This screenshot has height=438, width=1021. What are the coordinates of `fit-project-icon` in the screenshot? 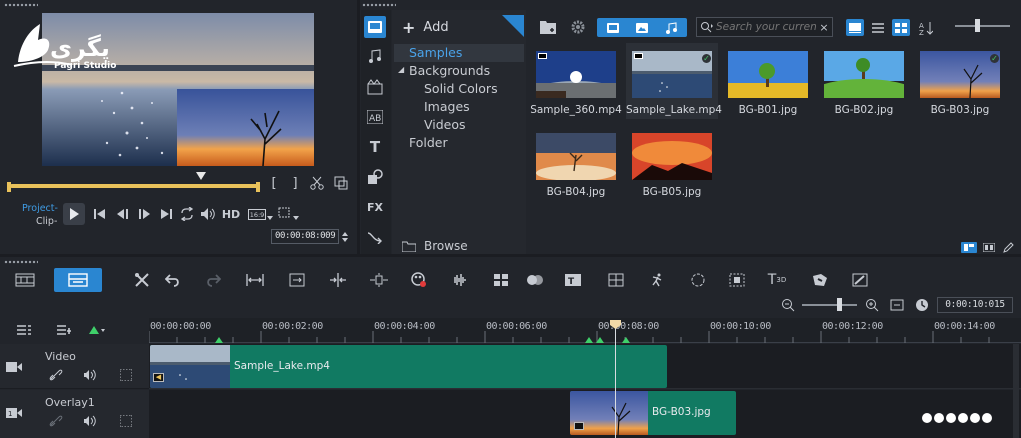 It's located at (255, 280).